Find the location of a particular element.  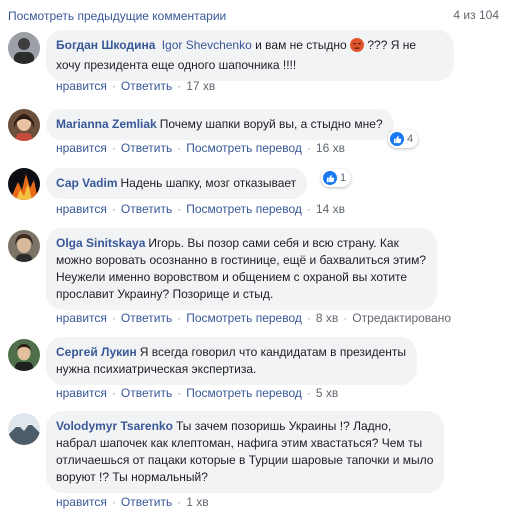

comment-text: прославит Украину? Позорище и стыд. is located at coordinates (165, 294).